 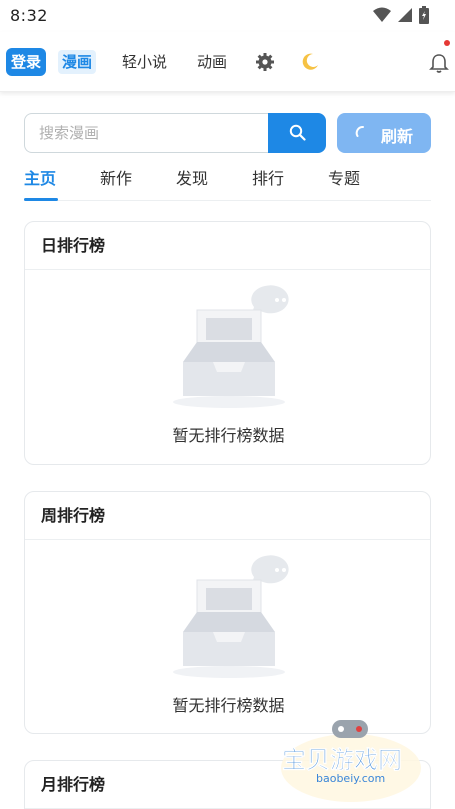 What do you see at coordinates (268, 179) in the screenshot?
I see `tab-ranking: 排行` at bounding box center [268, 179].